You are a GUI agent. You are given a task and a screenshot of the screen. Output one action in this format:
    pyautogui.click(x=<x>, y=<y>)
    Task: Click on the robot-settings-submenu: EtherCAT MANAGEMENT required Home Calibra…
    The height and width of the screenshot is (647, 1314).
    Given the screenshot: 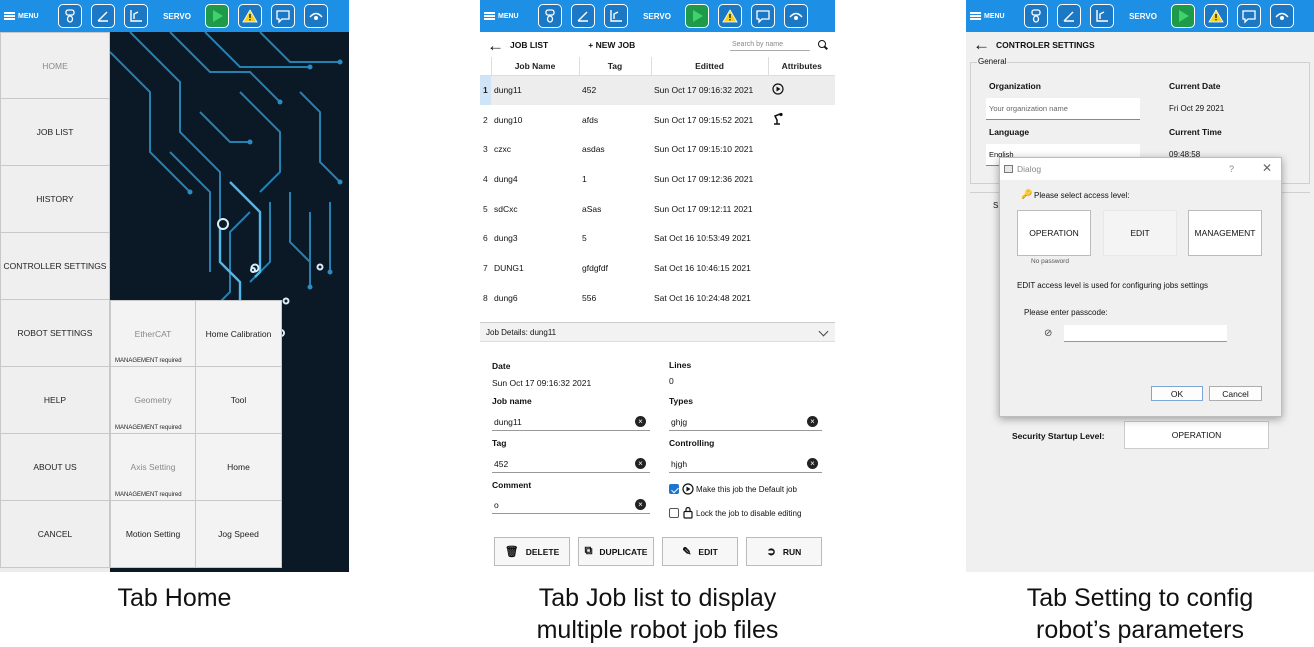 What is the action you would take?
    pyautogui.click(x=196, y=434)
    